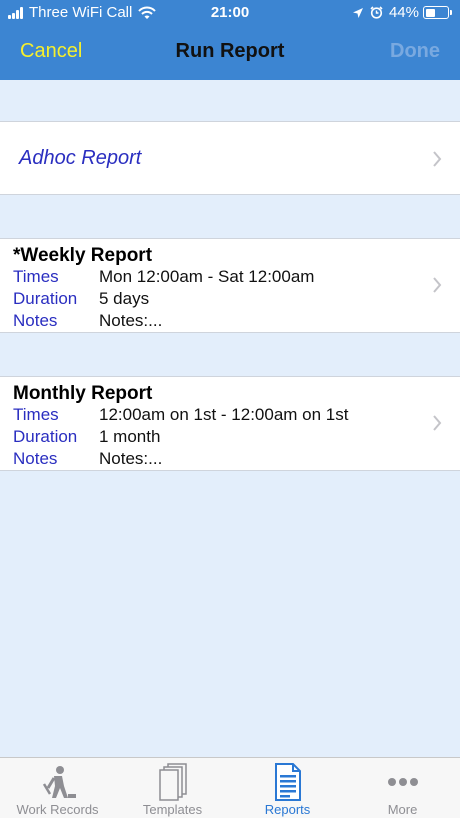 The width and height of the screenshot is (460, 818). Describe the element at coordinates (57, 809) in the screenshot. I see `tab-label: Work Records` at that location.